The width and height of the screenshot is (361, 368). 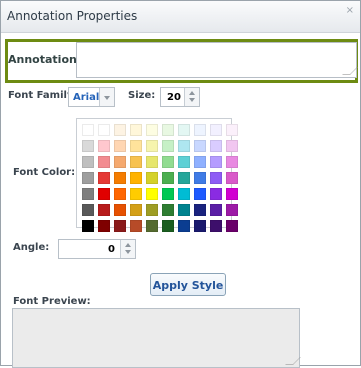 What do you see at coordinates (31, 247) in the screenshot?
I see `angle-label: Angle:` at bounding box center [31, 247].